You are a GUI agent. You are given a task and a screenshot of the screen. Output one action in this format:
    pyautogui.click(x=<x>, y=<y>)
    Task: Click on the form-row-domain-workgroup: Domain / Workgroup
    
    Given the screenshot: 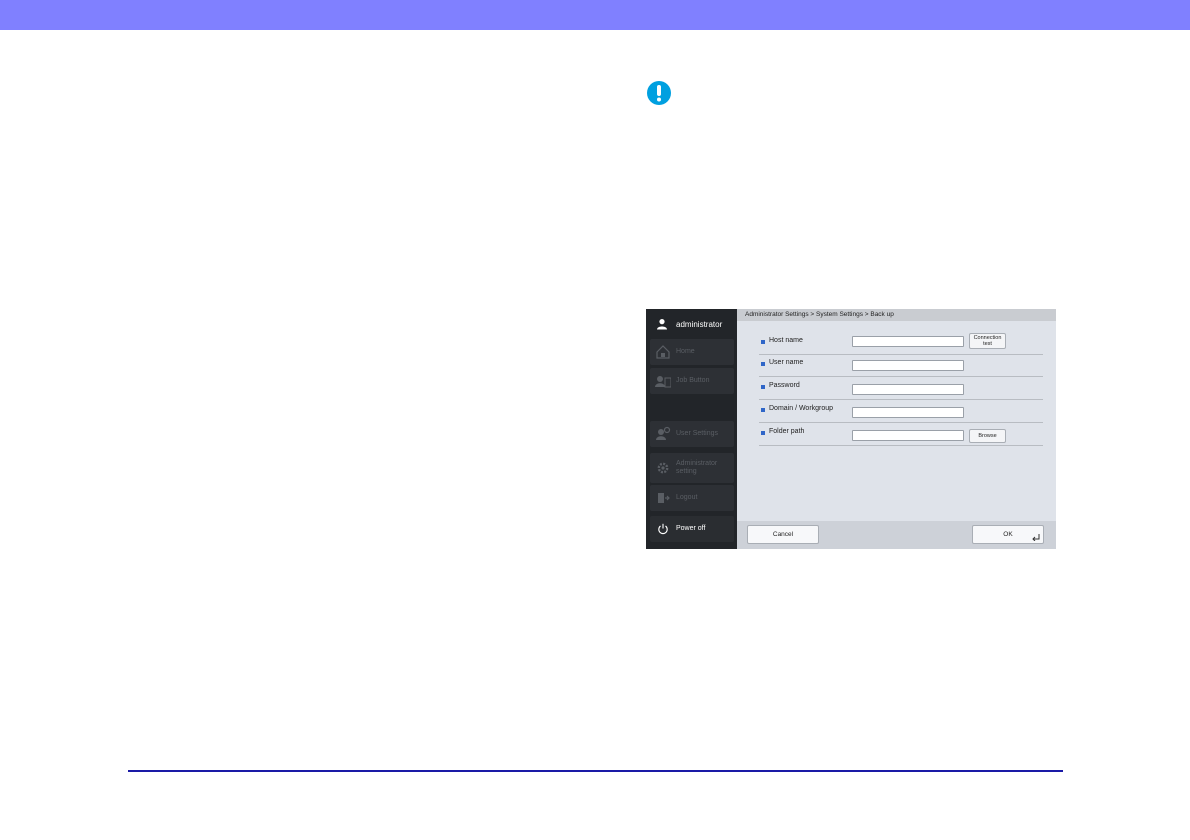 What is the action you would take?
    pyautogui.click(x=901, y=412)
    